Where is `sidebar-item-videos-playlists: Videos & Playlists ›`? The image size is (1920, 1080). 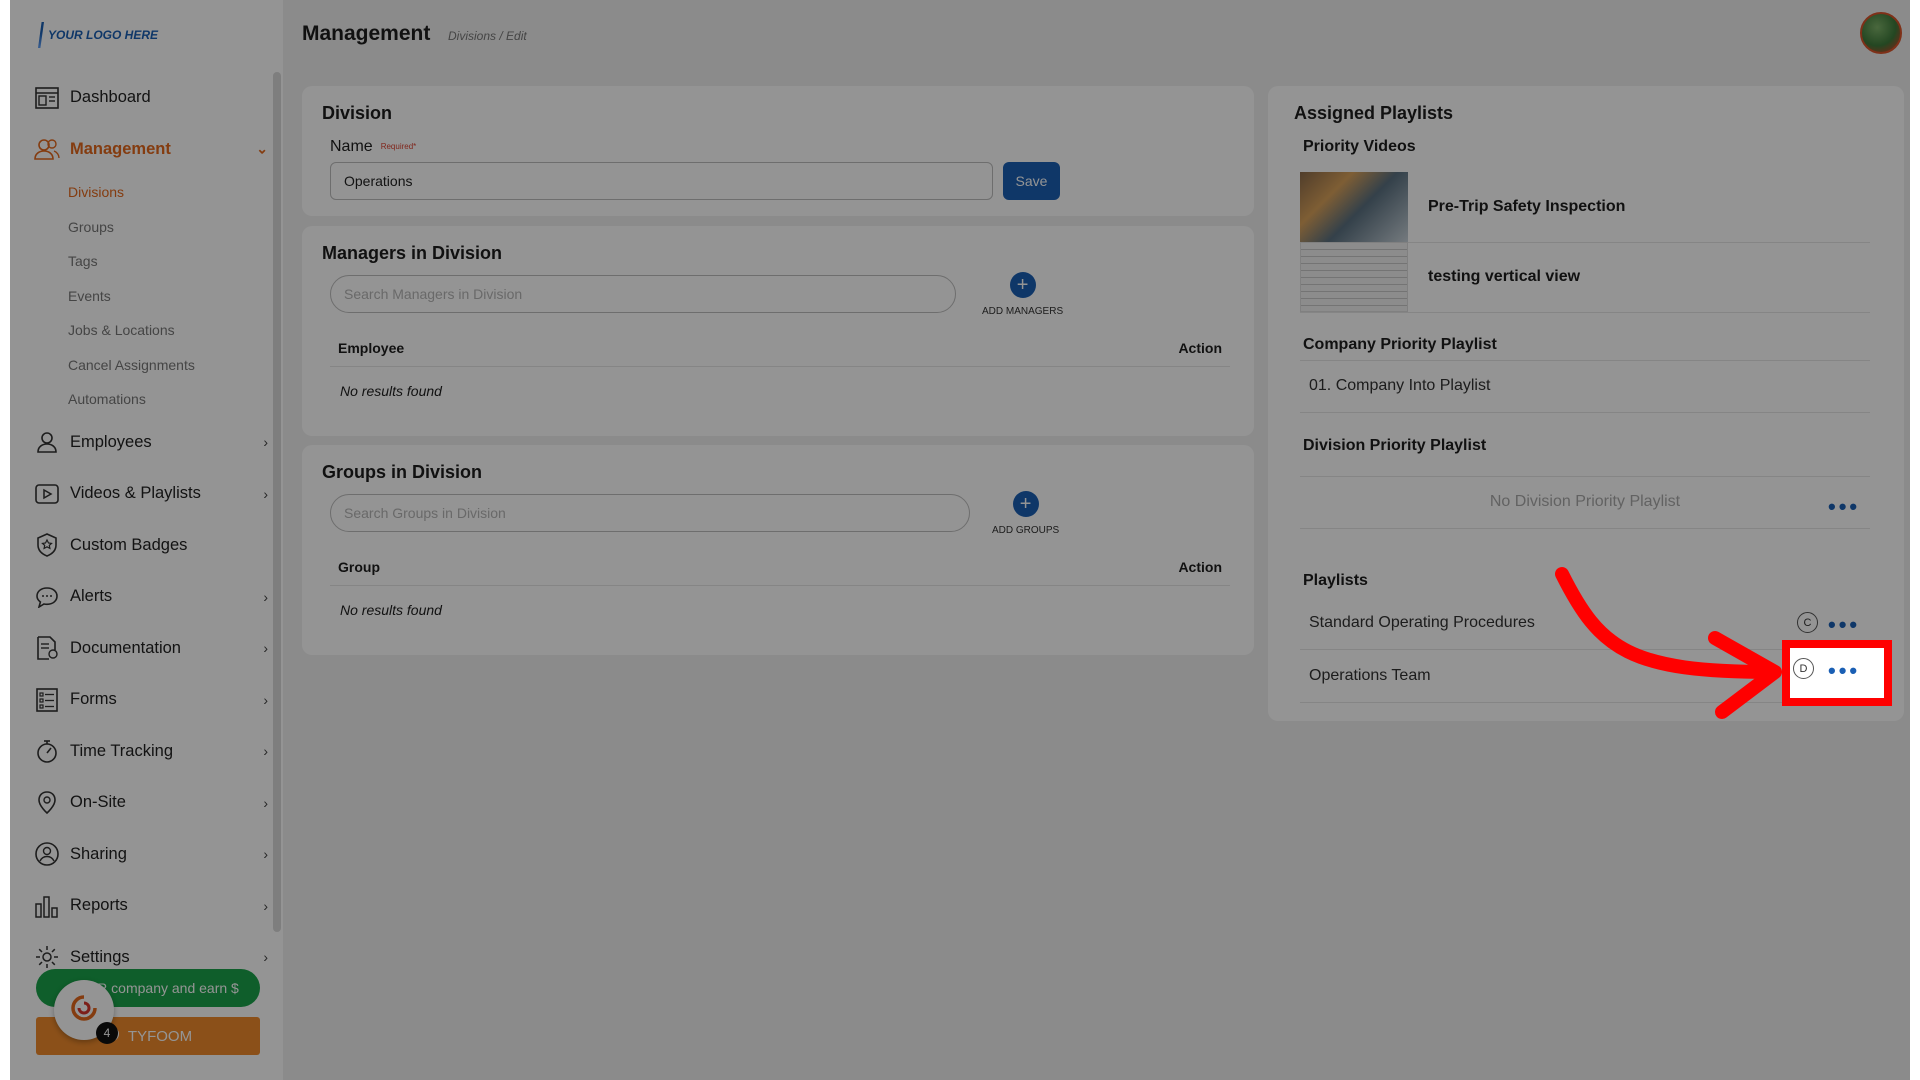
sidebar-item-videos-playlists: Videos & Playlists › is located at coordinates (154, 494).